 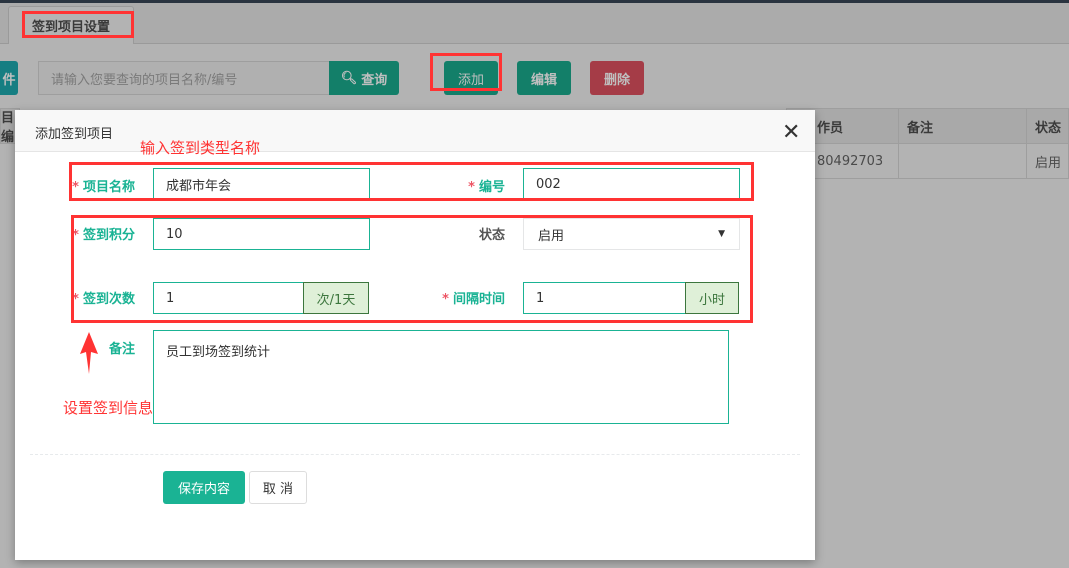 I want to click on label-remark: 备注, so click(x=100, y=347).